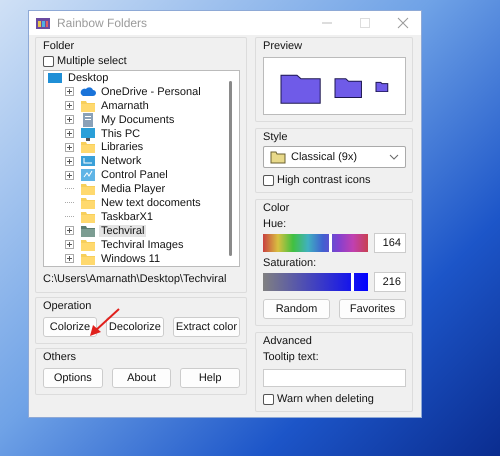 The image size is (500, 456). Describe the element at coordinates (230, 168) in the screenshot. I see `scrollbar` at that location.